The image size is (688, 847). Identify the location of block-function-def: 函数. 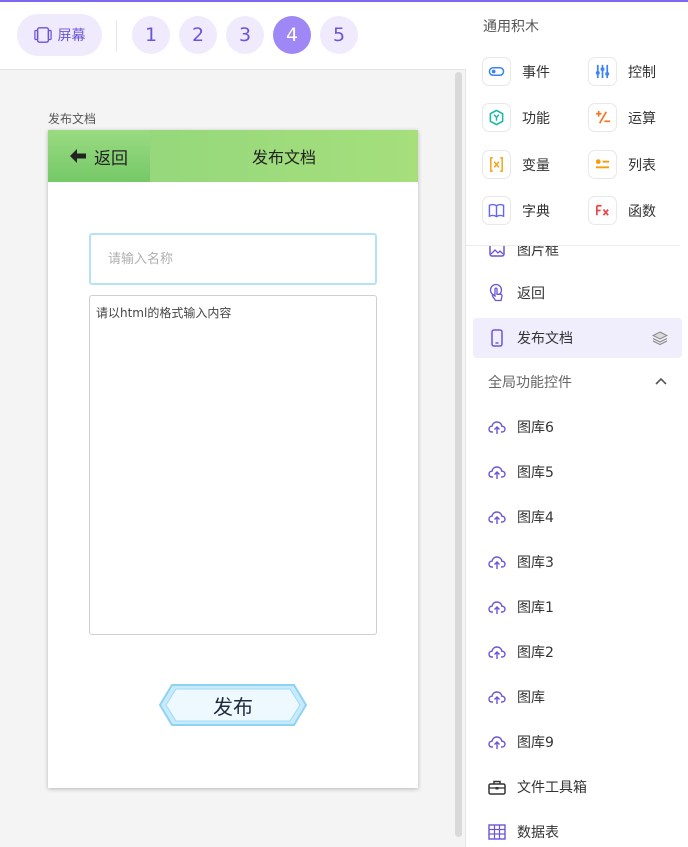
(622, 210).